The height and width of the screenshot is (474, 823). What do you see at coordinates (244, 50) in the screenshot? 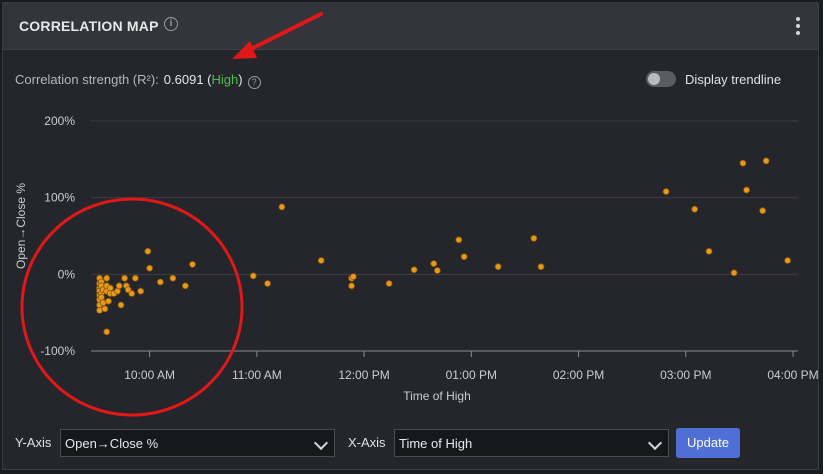
I see `red-arrow-head` at bounding box center [244, 50].